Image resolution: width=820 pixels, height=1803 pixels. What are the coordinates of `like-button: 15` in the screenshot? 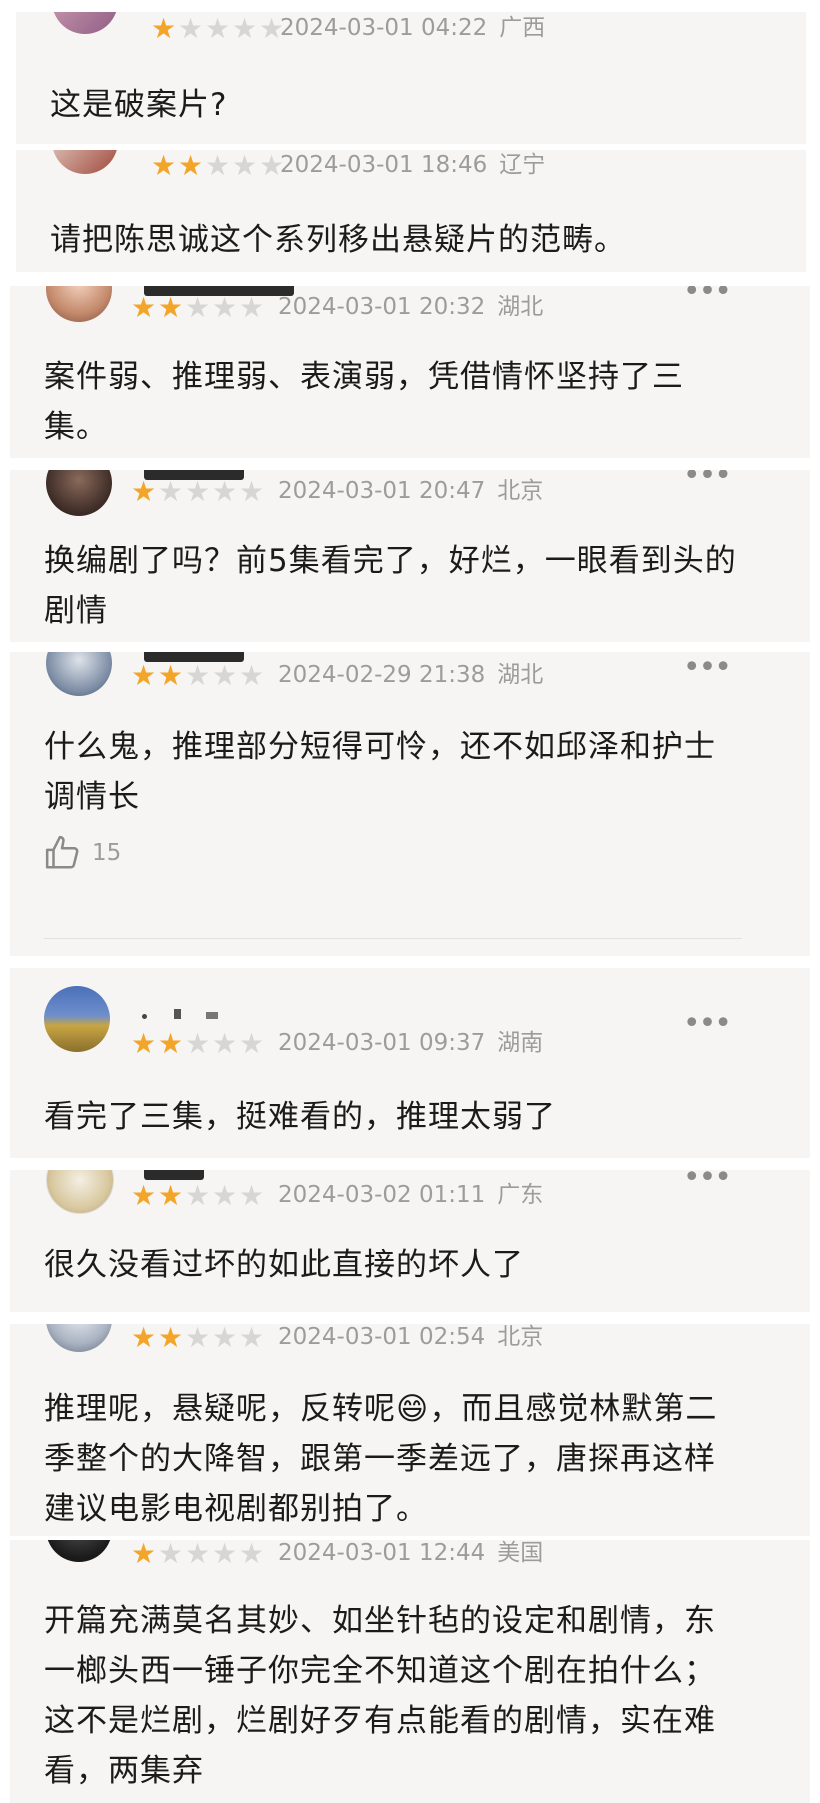 It's located at (82, 853).